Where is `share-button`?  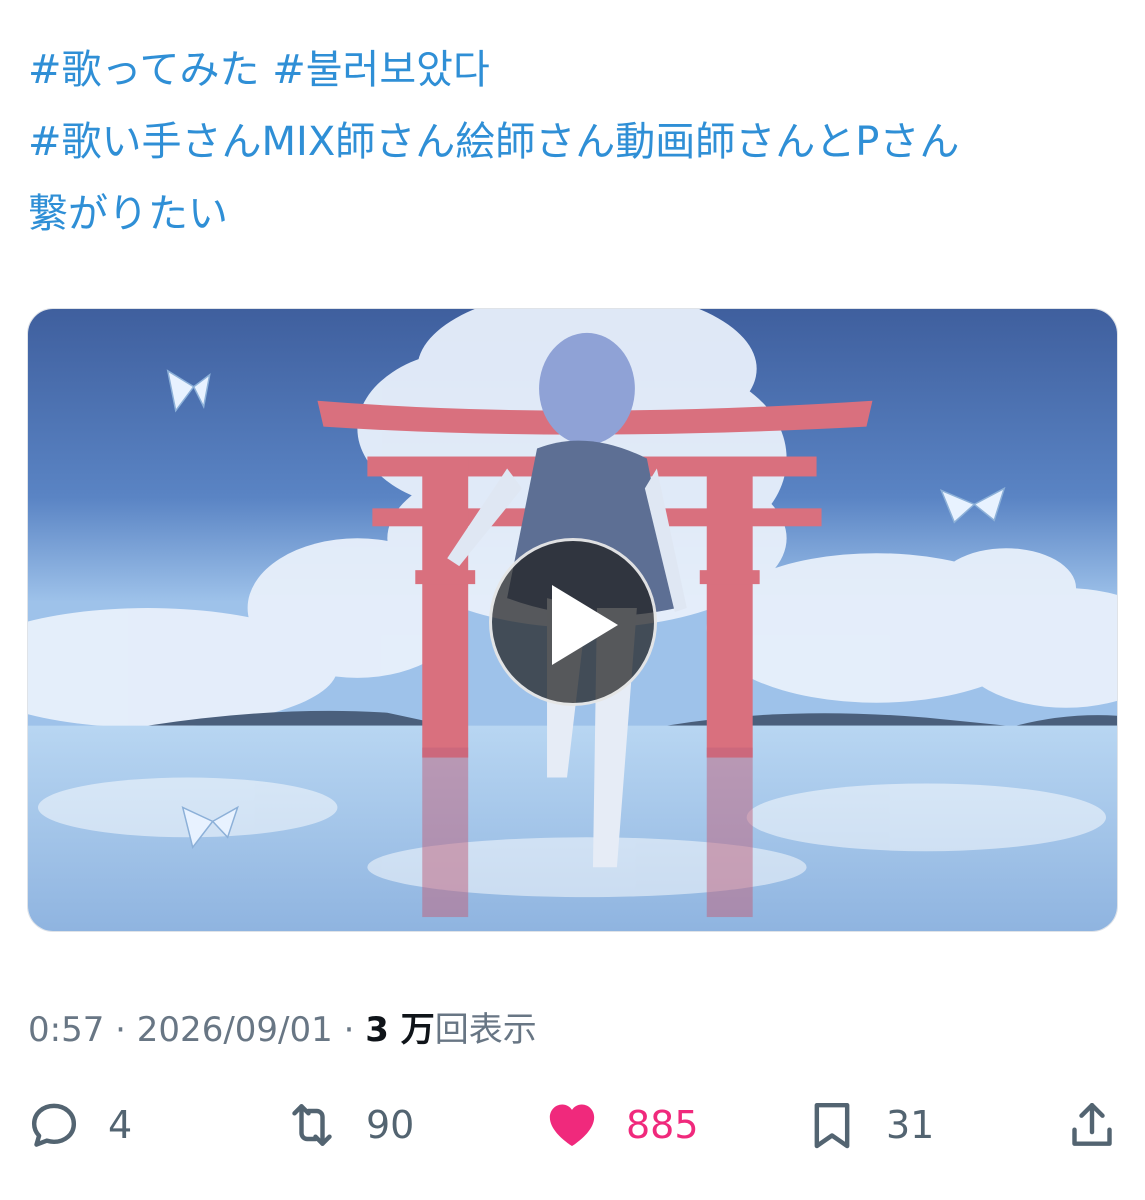 share-button is located at coordinates (1092, 1125).